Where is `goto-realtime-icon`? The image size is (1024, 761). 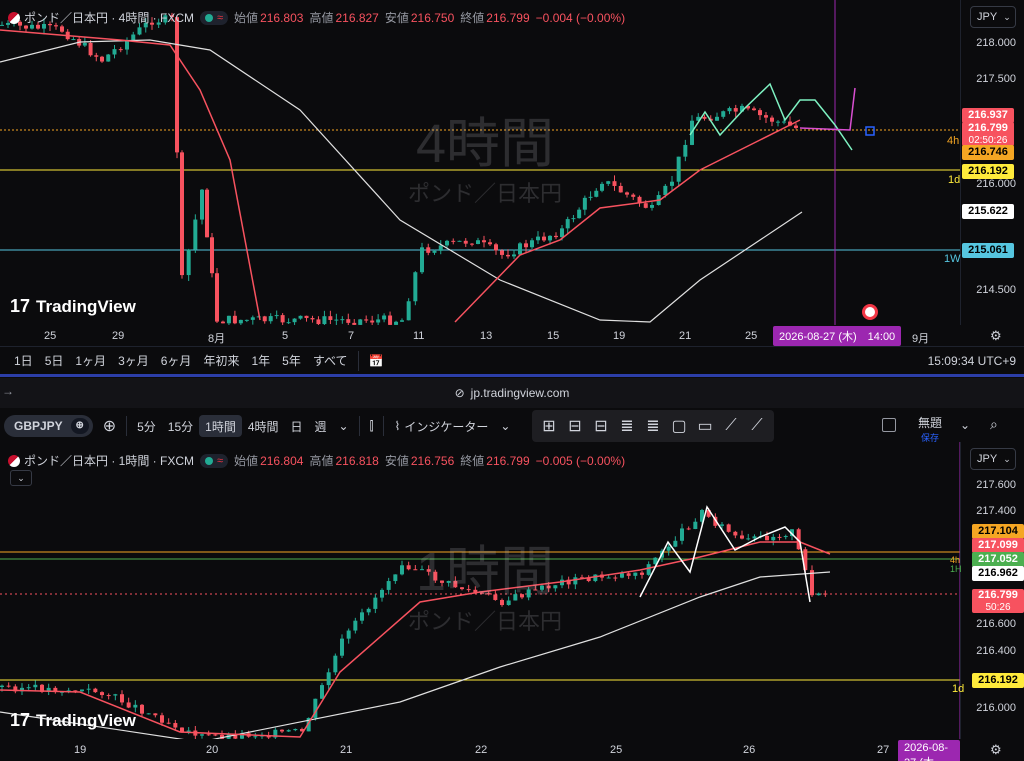
goto-realtime-icon is located at coordinates (870, 312).